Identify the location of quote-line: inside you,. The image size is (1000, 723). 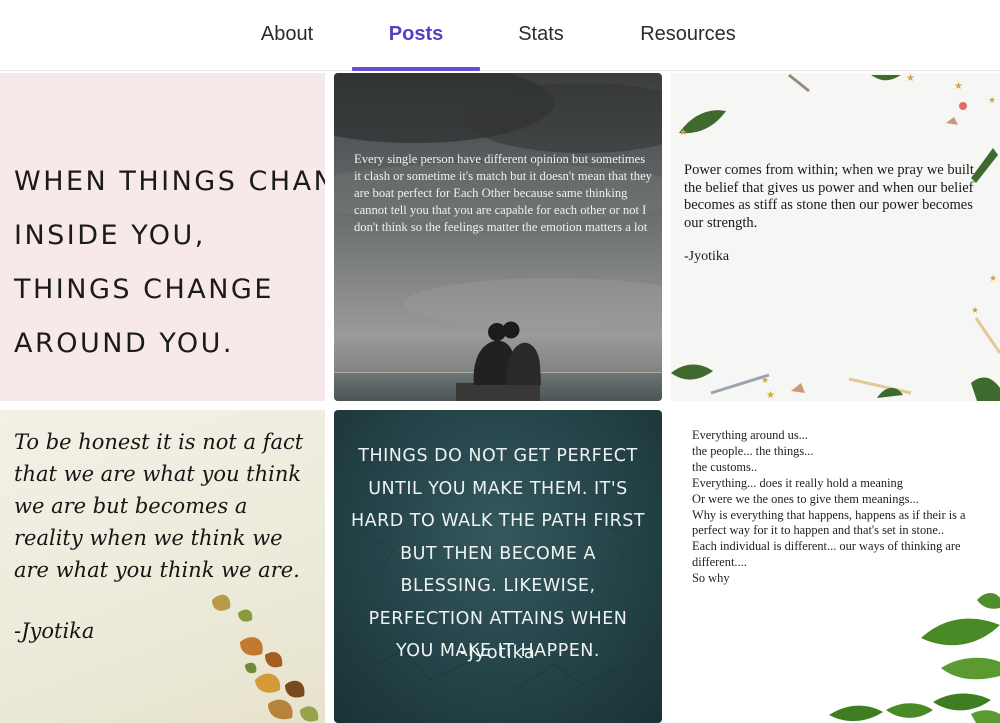
(110, 235).